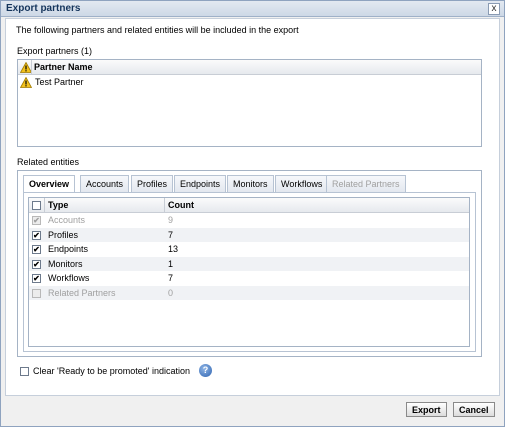 The image size is (505, 427). What do you see at coordinates (105, 183) in the screenshot?
I see `tab-accounts: Accounts` at bounding box center [105, 183].